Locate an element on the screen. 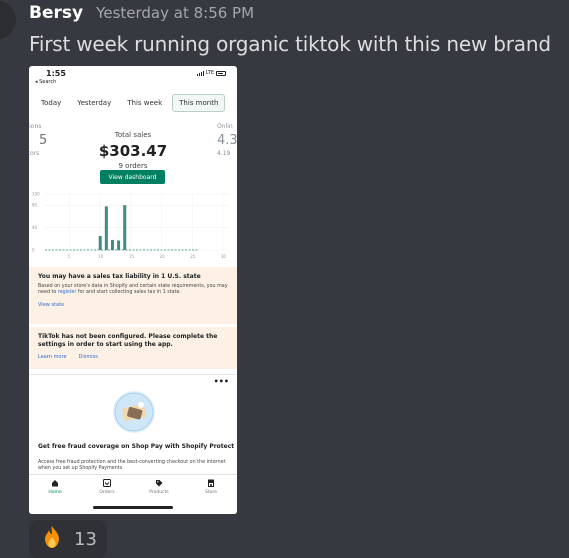 The width and height of the screenshot is (569, 558). metric-sessions-label: sions is located at coordinates (35, 126).